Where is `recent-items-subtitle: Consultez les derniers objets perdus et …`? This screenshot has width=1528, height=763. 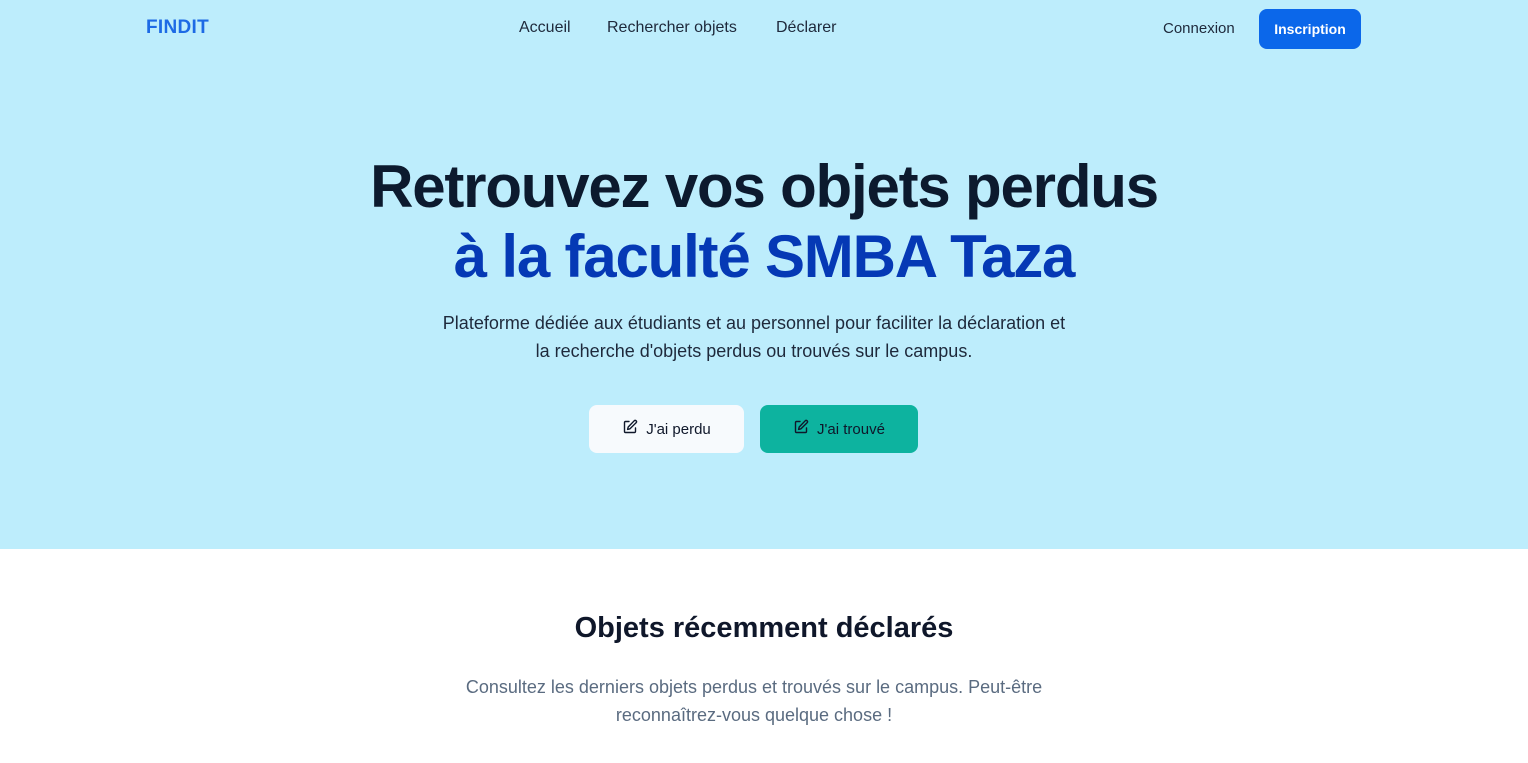 recent-items-subtitle: Consultez les derniers objets perdus et … is located at coordinates (754, 701).